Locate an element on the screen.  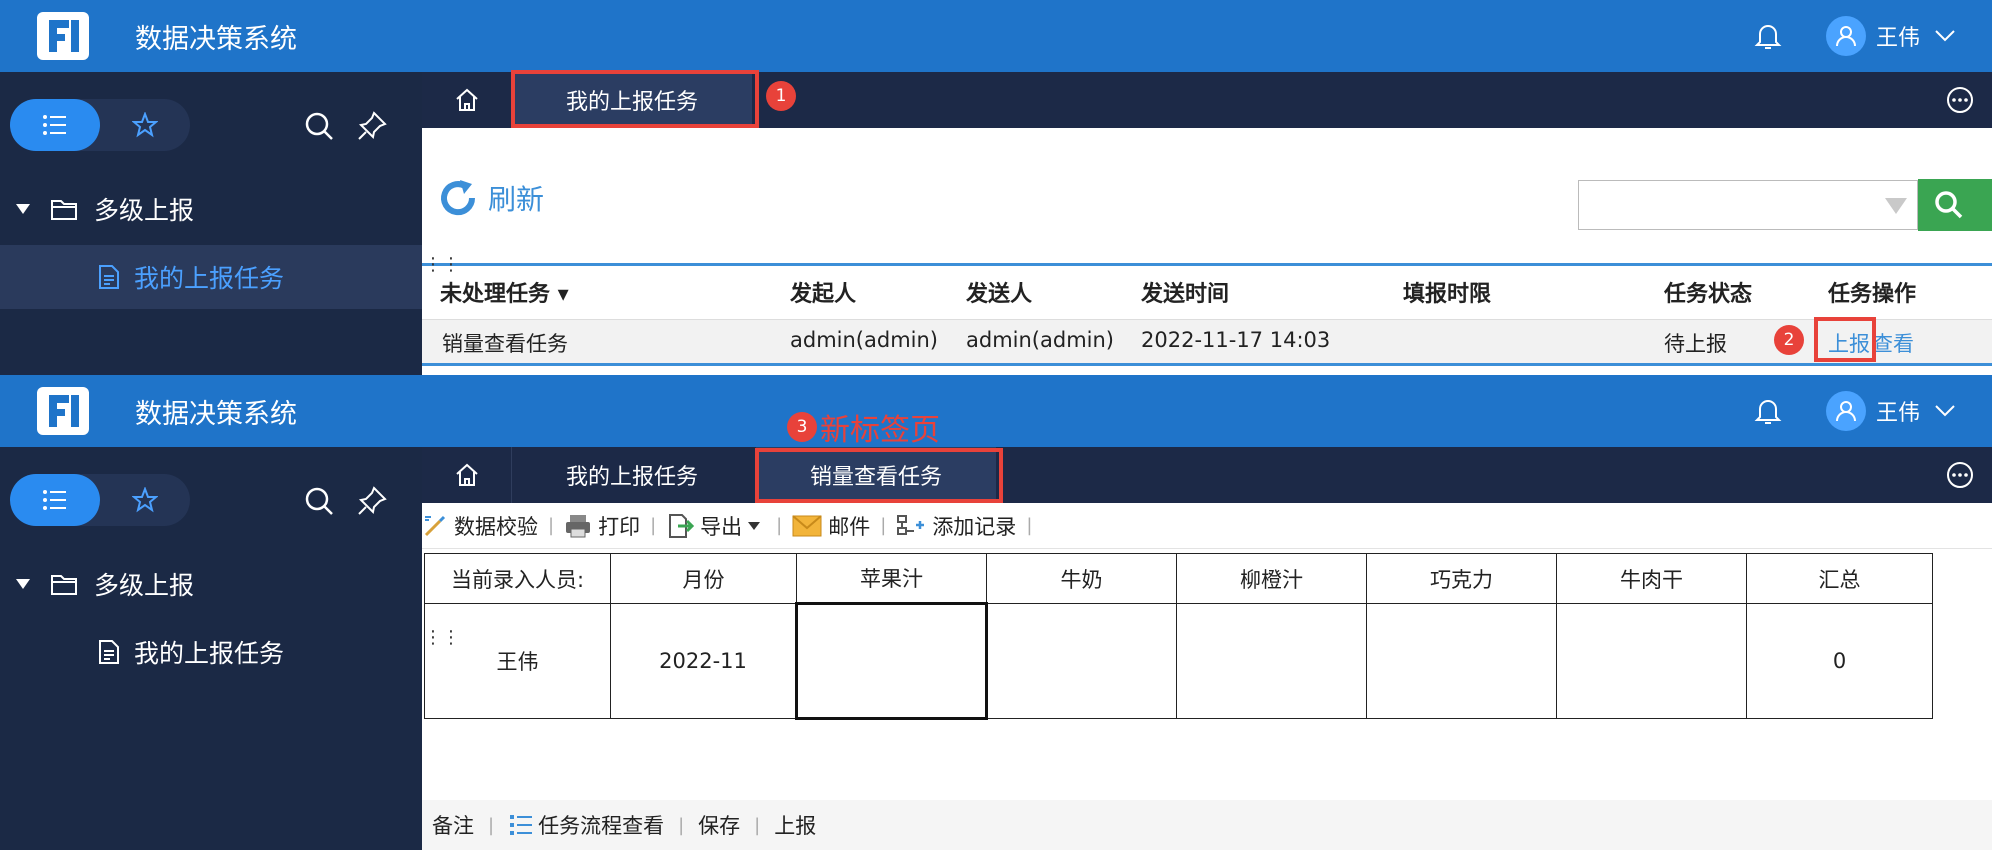
column-header-initiator: 发起人 is located at coordinates (823, 294).